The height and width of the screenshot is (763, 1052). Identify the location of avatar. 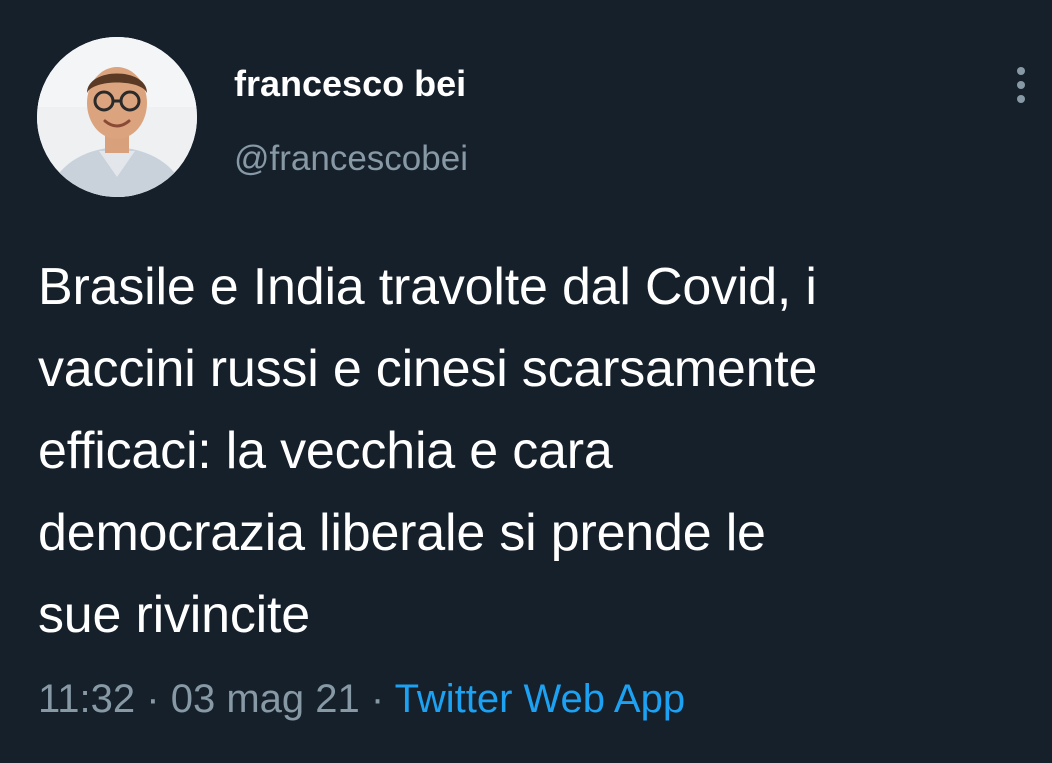
(117, 117).